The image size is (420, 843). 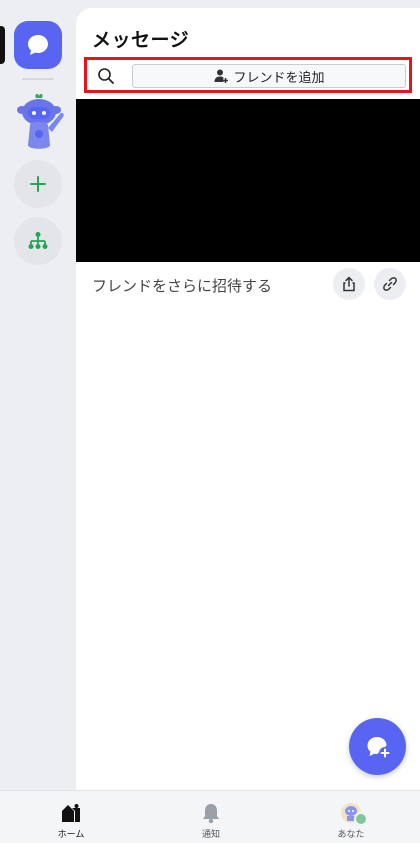 What do you see at coordinates (221, 76) in the screenshot?
I see `person-add-icon` at bounding box center [221, 76].